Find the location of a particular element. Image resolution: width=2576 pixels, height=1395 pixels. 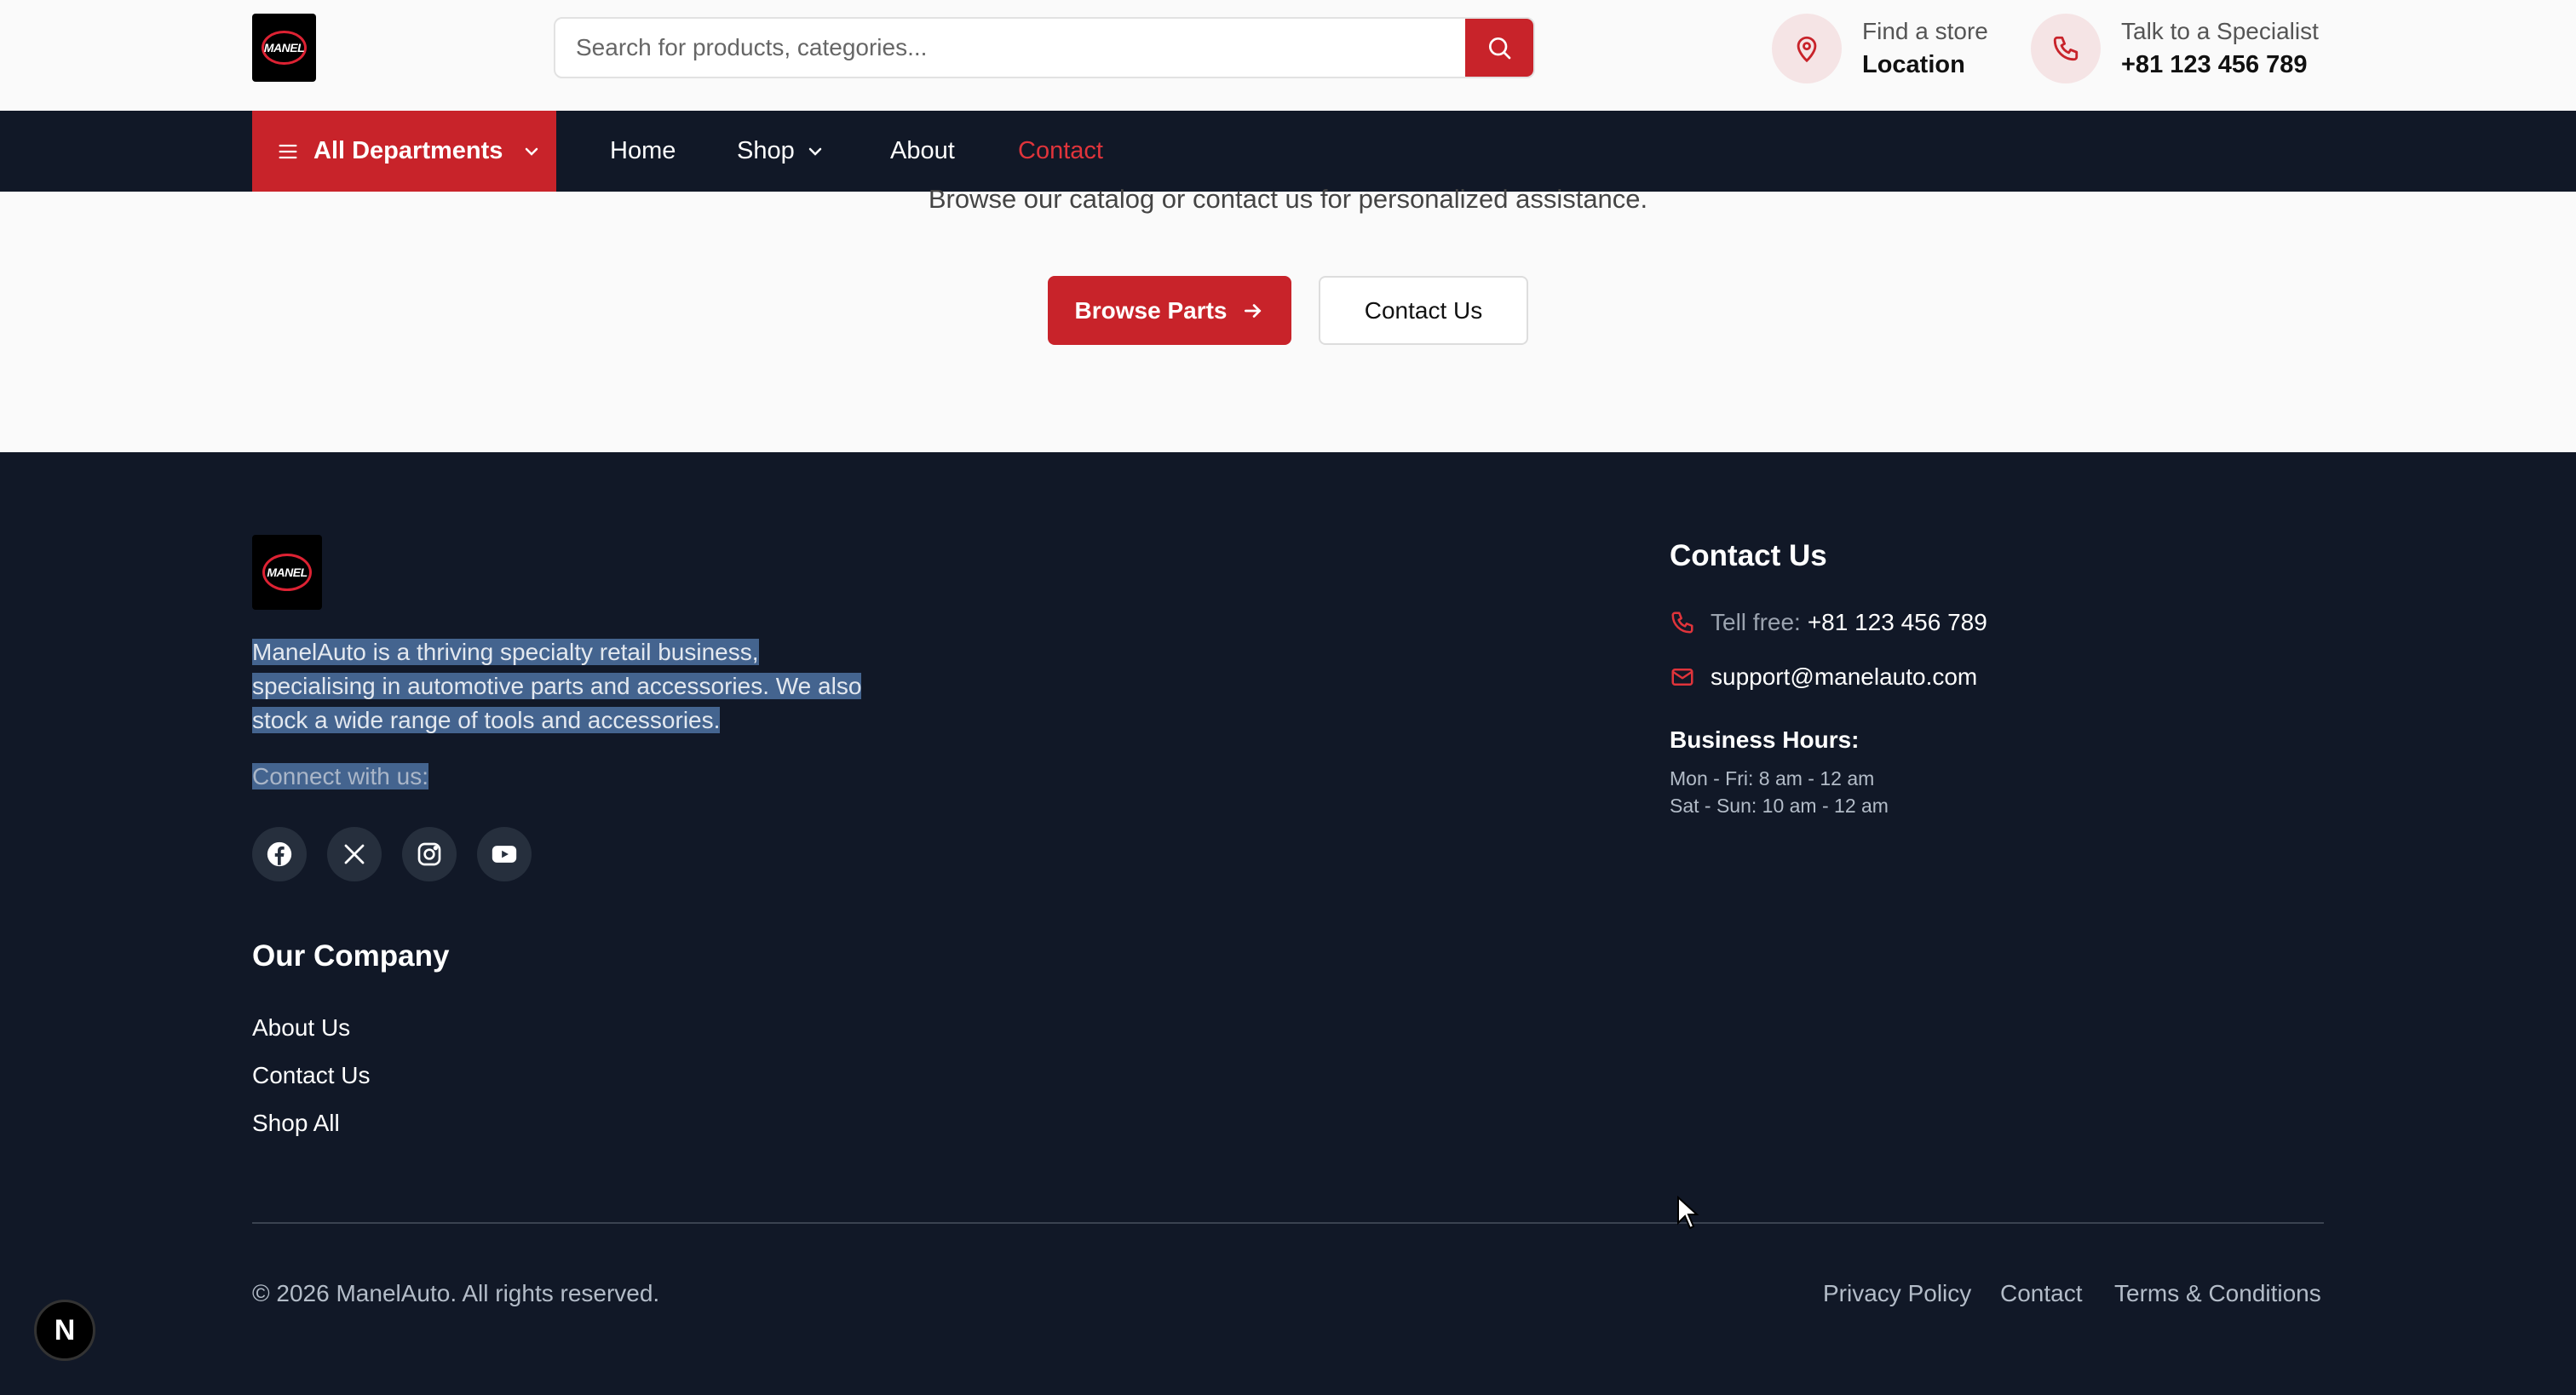

browse-parts-label: Browse Parts is located at coordinates (1151, 310).